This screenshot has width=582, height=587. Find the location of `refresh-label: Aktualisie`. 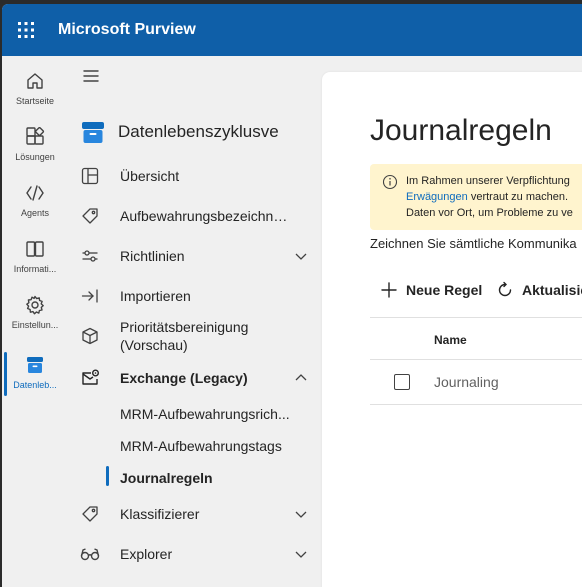

refresh-label: Aktualisie is located at coordinates (552, 290).